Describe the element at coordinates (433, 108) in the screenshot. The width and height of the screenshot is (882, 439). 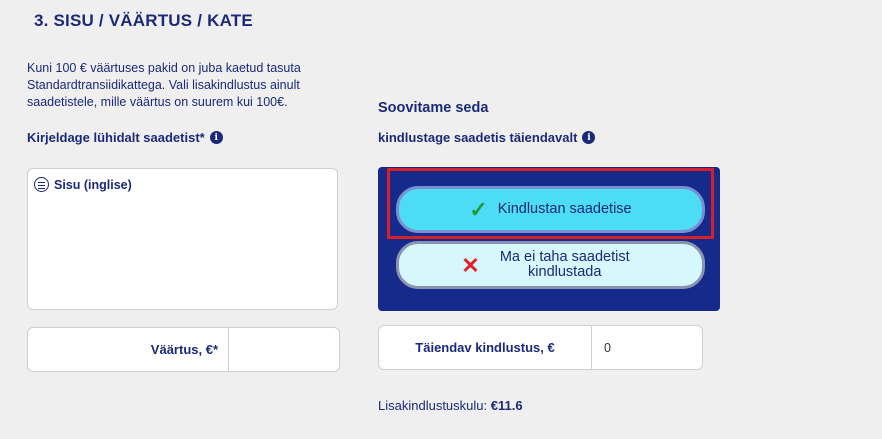
I see `insurance-heading: Soovitame seda` at that location.